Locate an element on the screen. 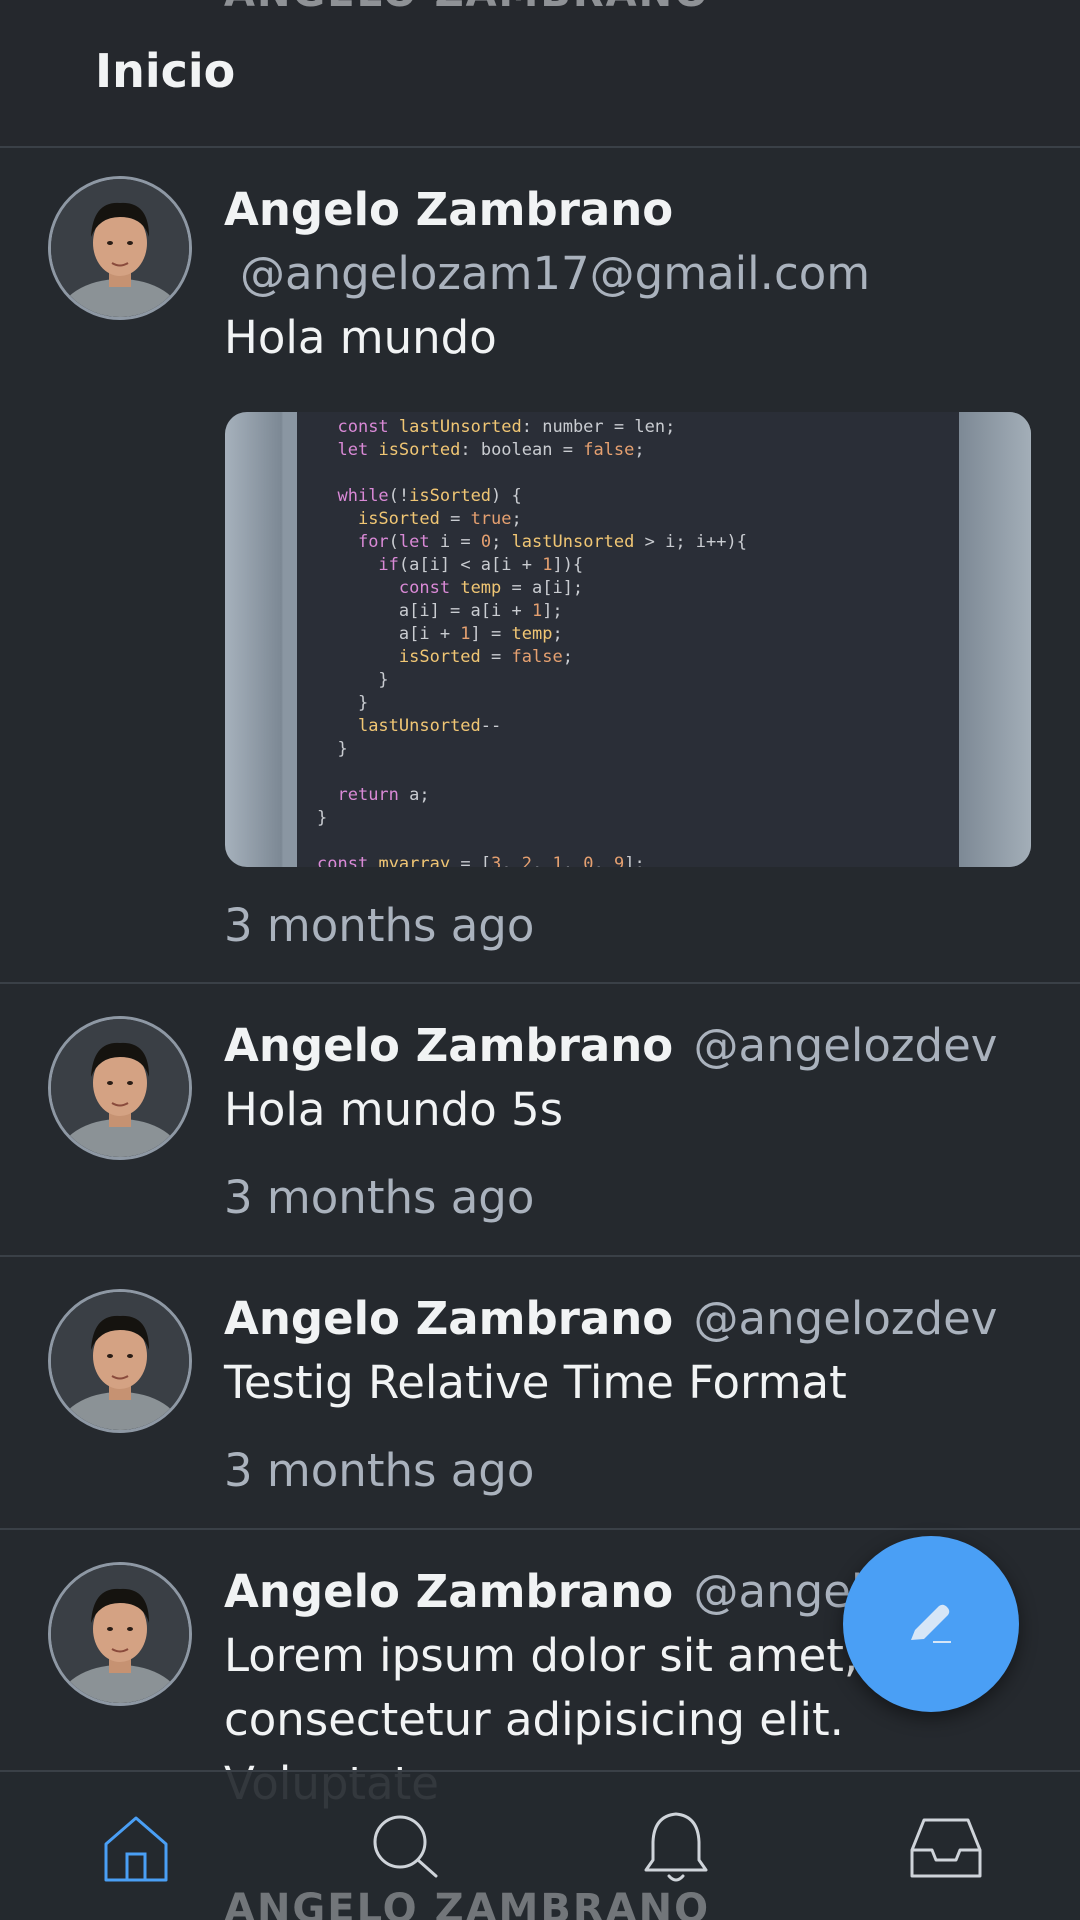 The height and width of the screenshot is (1920, 1080). tweet-author-handle: @angelozam17@gmail.com is located at coordinates (637, 274).